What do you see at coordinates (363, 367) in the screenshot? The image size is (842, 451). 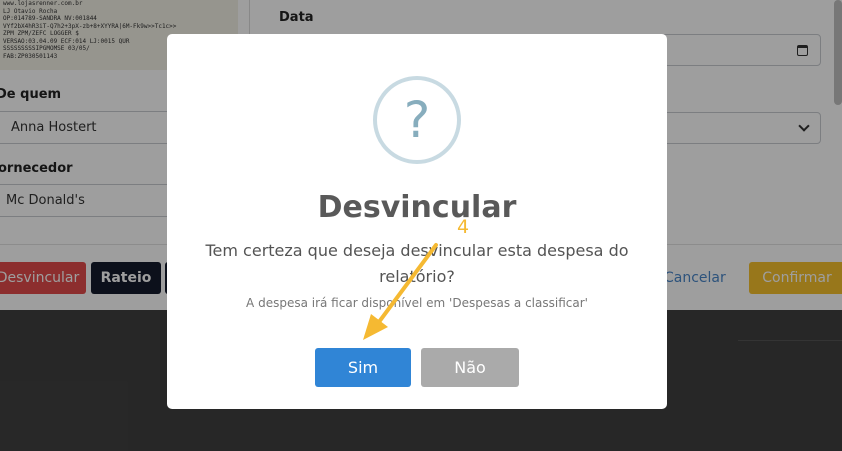 I see `yes-button: Sim` at bounding box center [363, 367].